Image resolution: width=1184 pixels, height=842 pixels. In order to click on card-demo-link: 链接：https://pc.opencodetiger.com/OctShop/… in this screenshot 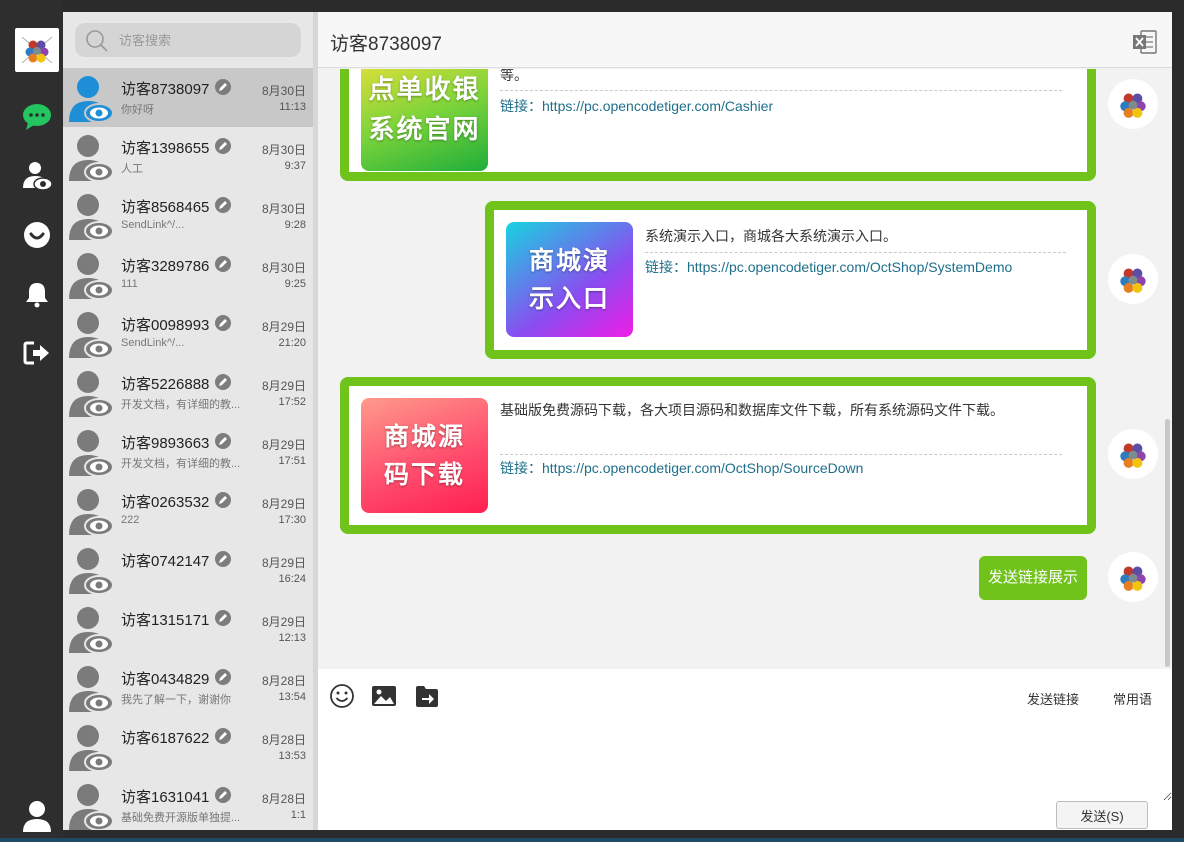, I will do `click(857, 267)`.